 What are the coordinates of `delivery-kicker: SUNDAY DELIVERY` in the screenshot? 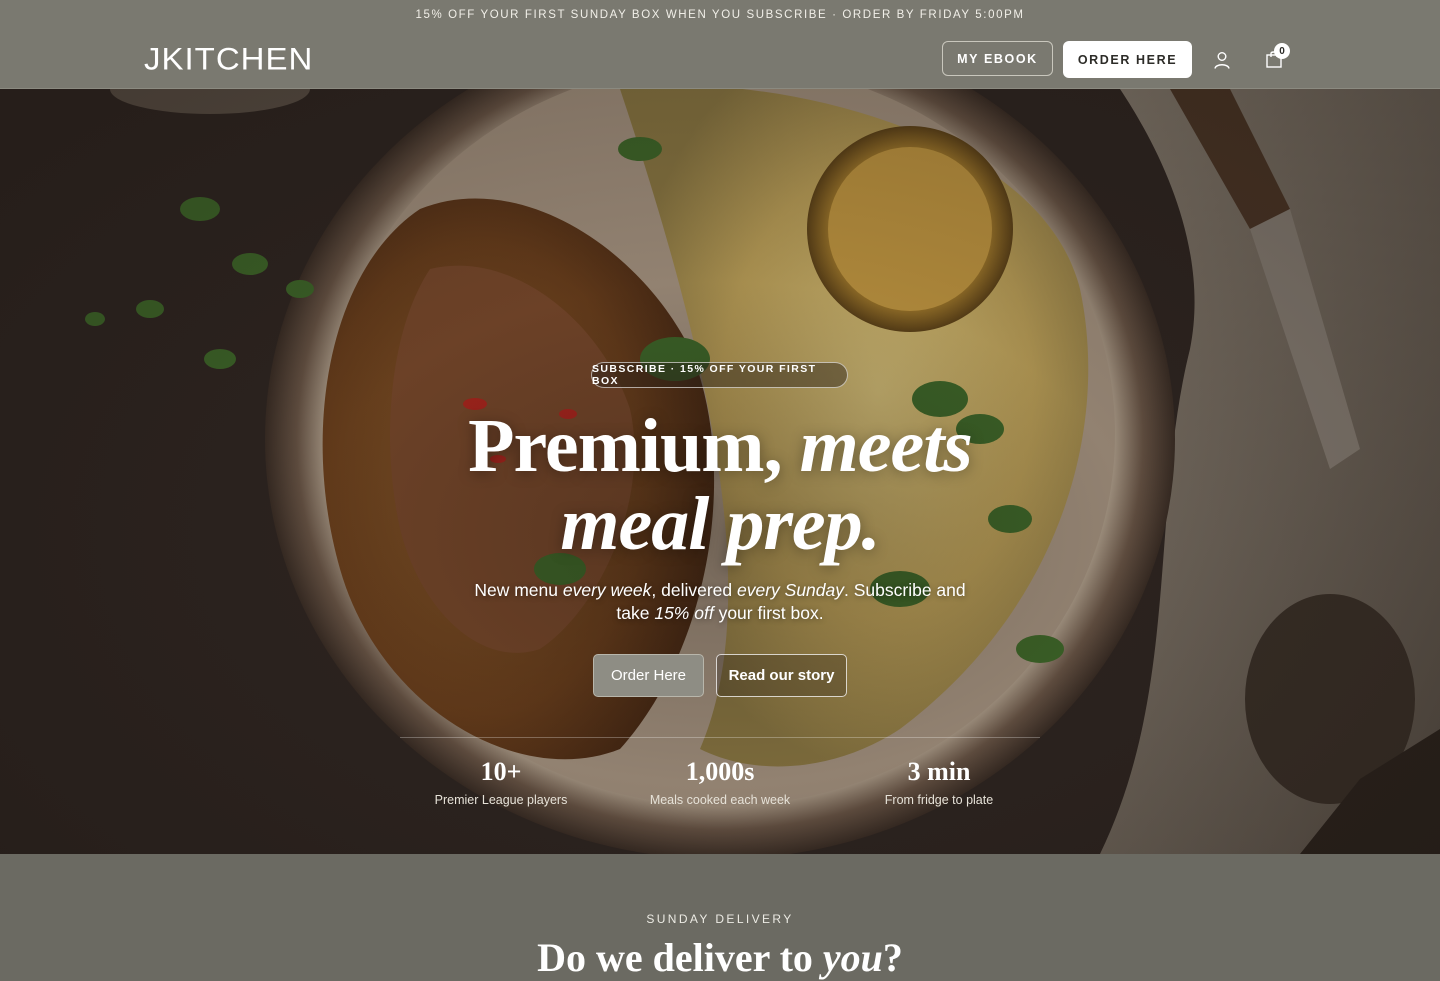 It's located at (720, 919).